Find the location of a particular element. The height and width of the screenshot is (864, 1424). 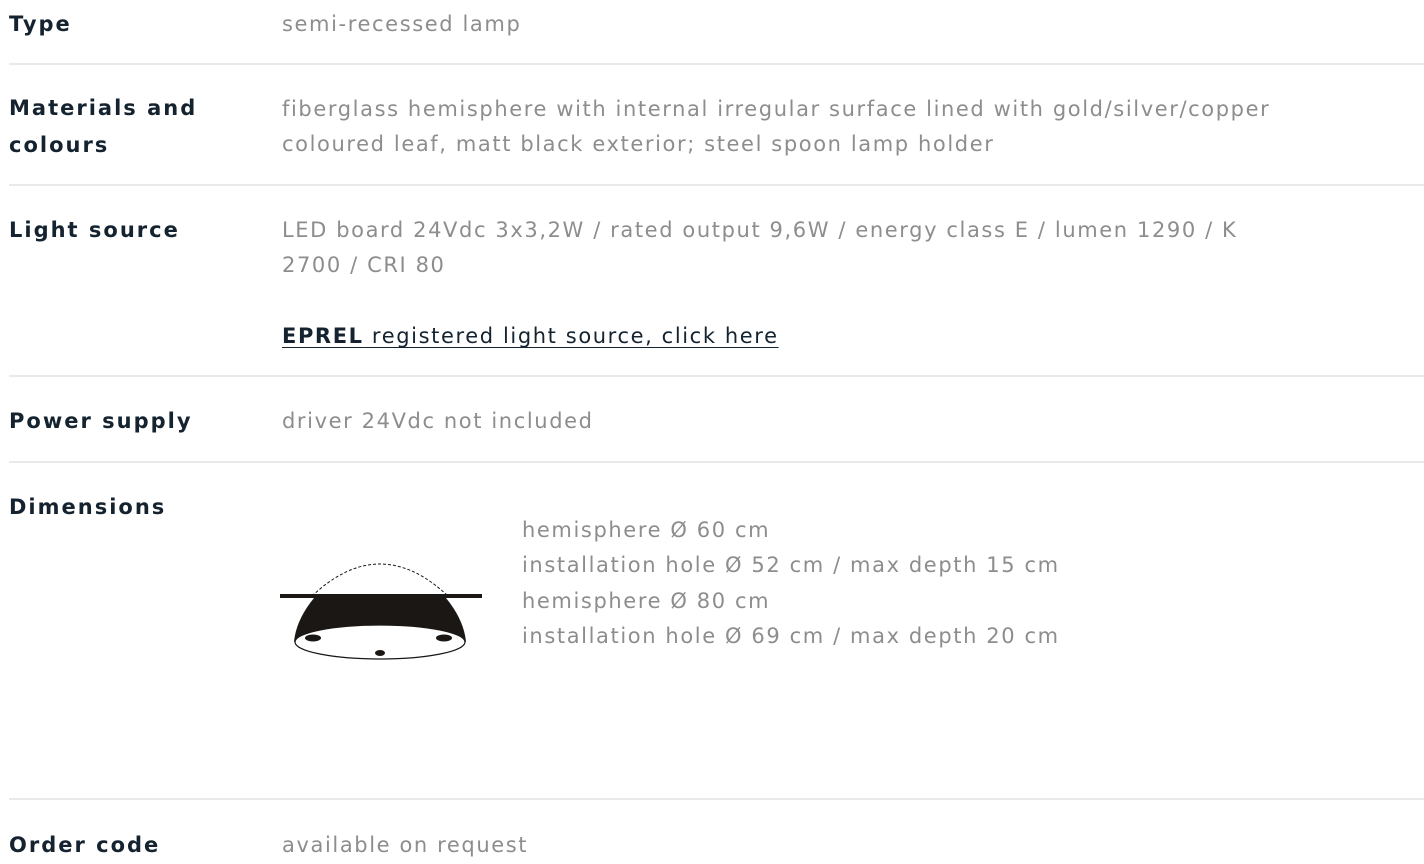

materials-label-line1: Materials and is located at coordinates (103, 108).